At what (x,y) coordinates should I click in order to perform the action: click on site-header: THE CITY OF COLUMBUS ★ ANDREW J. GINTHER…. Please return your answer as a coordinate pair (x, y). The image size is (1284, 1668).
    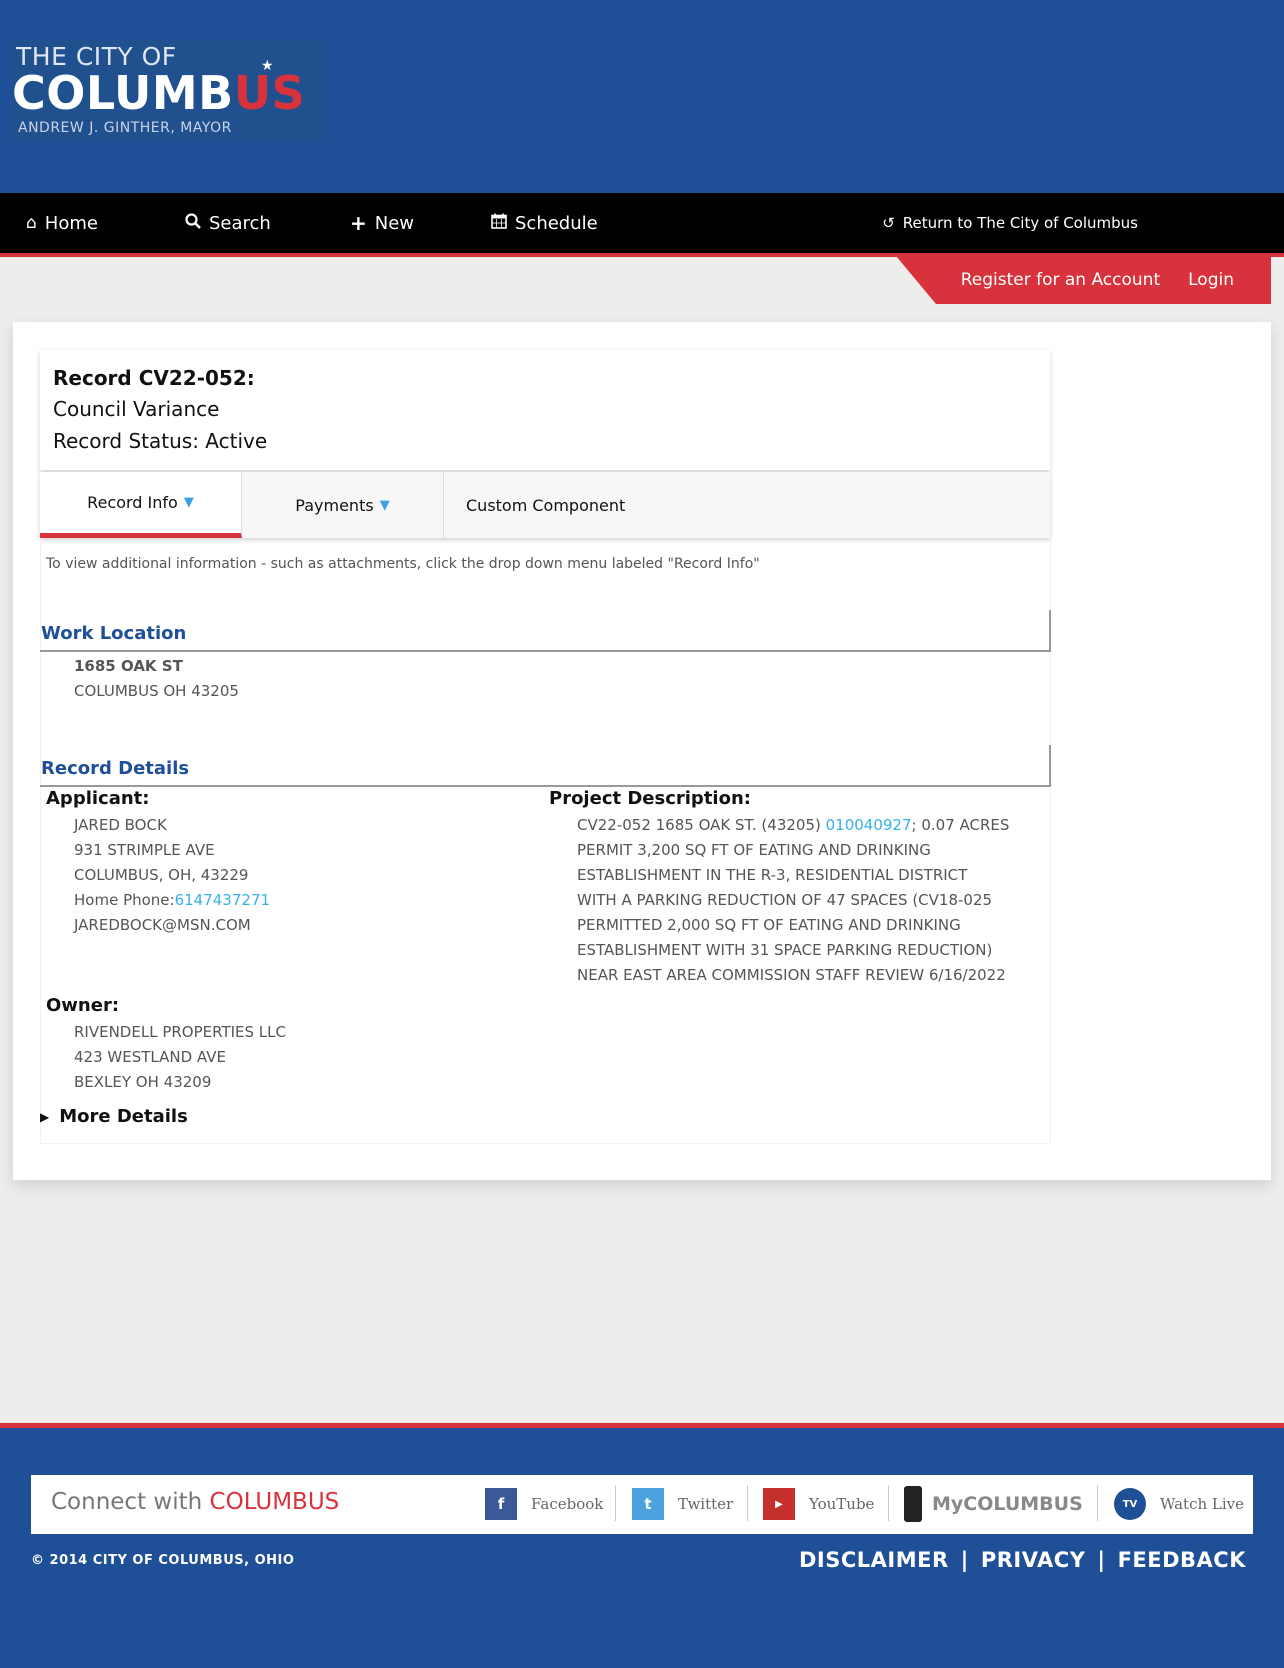
    Looking at the image, I should click on (642, 96).